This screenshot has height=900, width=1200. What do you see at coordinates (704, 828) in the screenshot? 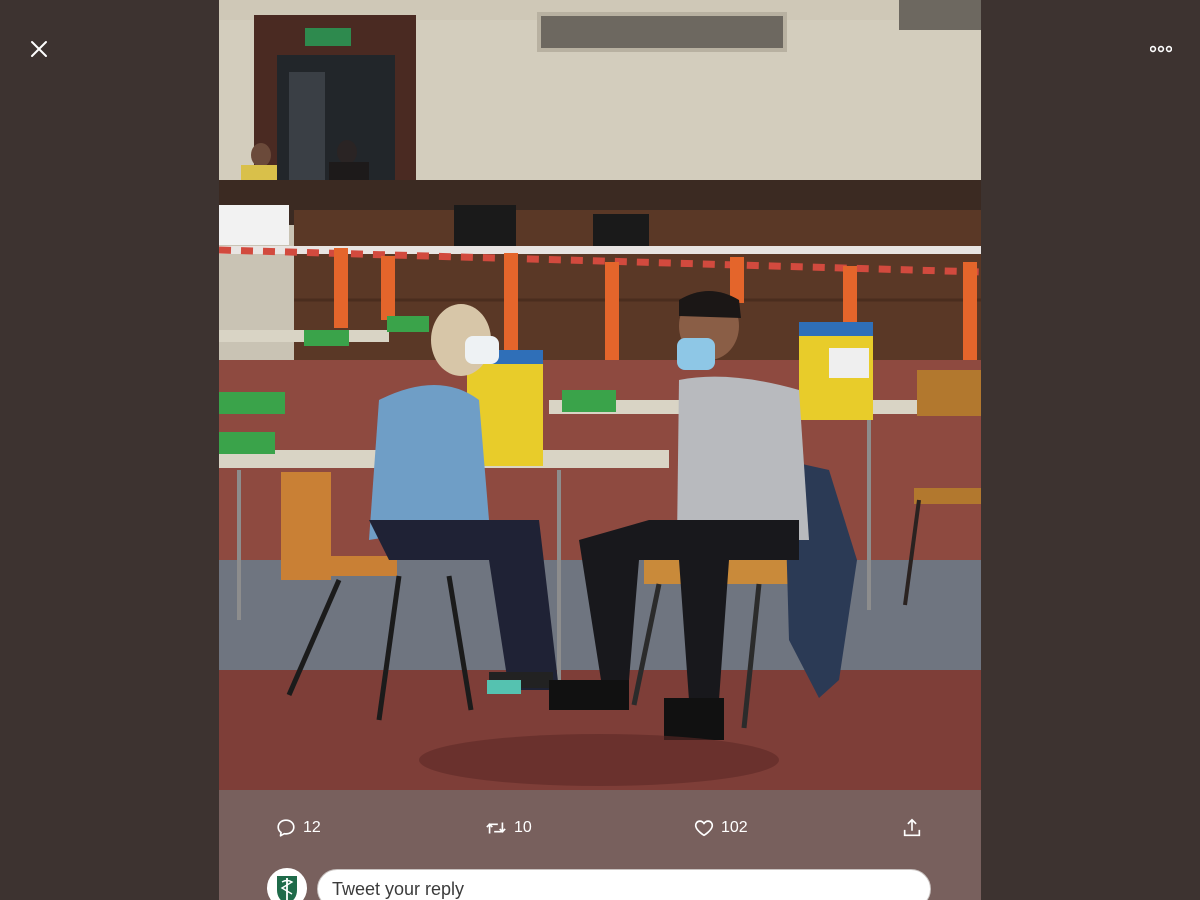
I see `heart-icon` at bounding box center [704, 828].